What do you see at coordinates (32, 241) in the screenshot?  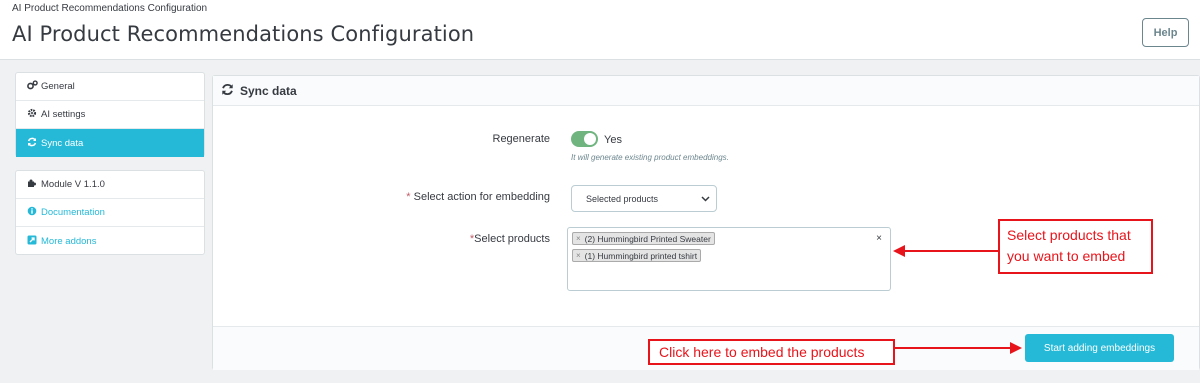 I see `external-link-icon` at bounding box center [32, 241].